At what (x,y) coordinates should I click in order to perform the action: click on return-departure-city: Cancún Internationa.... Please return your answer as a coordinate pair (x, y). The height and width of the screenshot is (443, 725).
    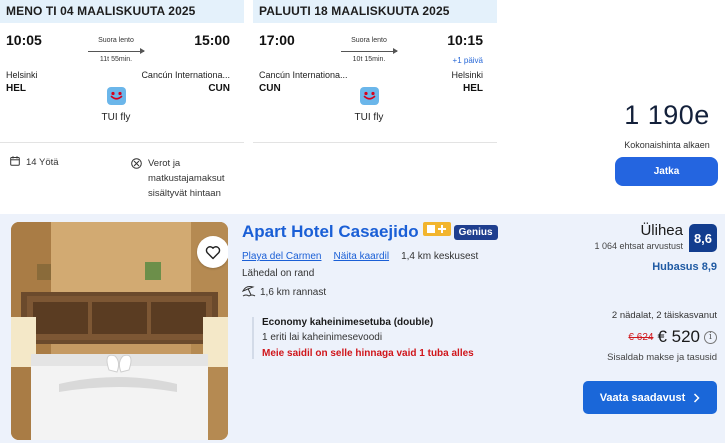
    Looking at the image, I should click on (303, 75).